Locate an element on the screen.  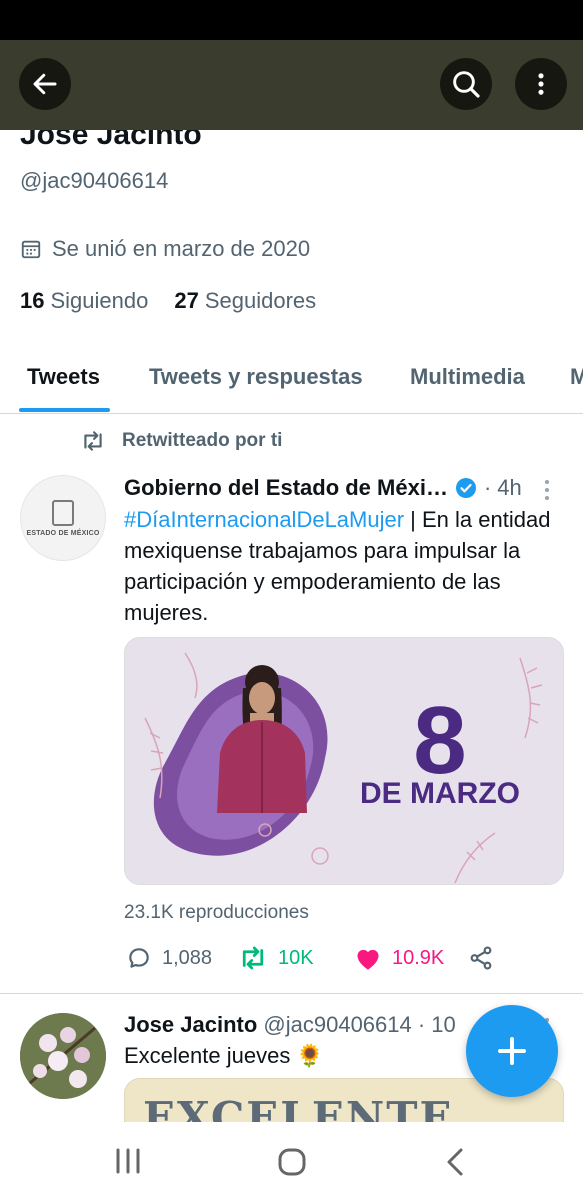
profile-header-bar is located at coordinates (291, 85).